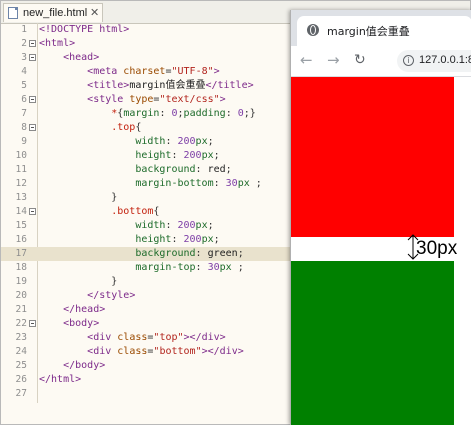 The height and width of the screenshot is (425, 471). What do you see at coordinates (105, 71) in the screenshot?
I see `code-token: <meta` at bounding box center [105, 71].